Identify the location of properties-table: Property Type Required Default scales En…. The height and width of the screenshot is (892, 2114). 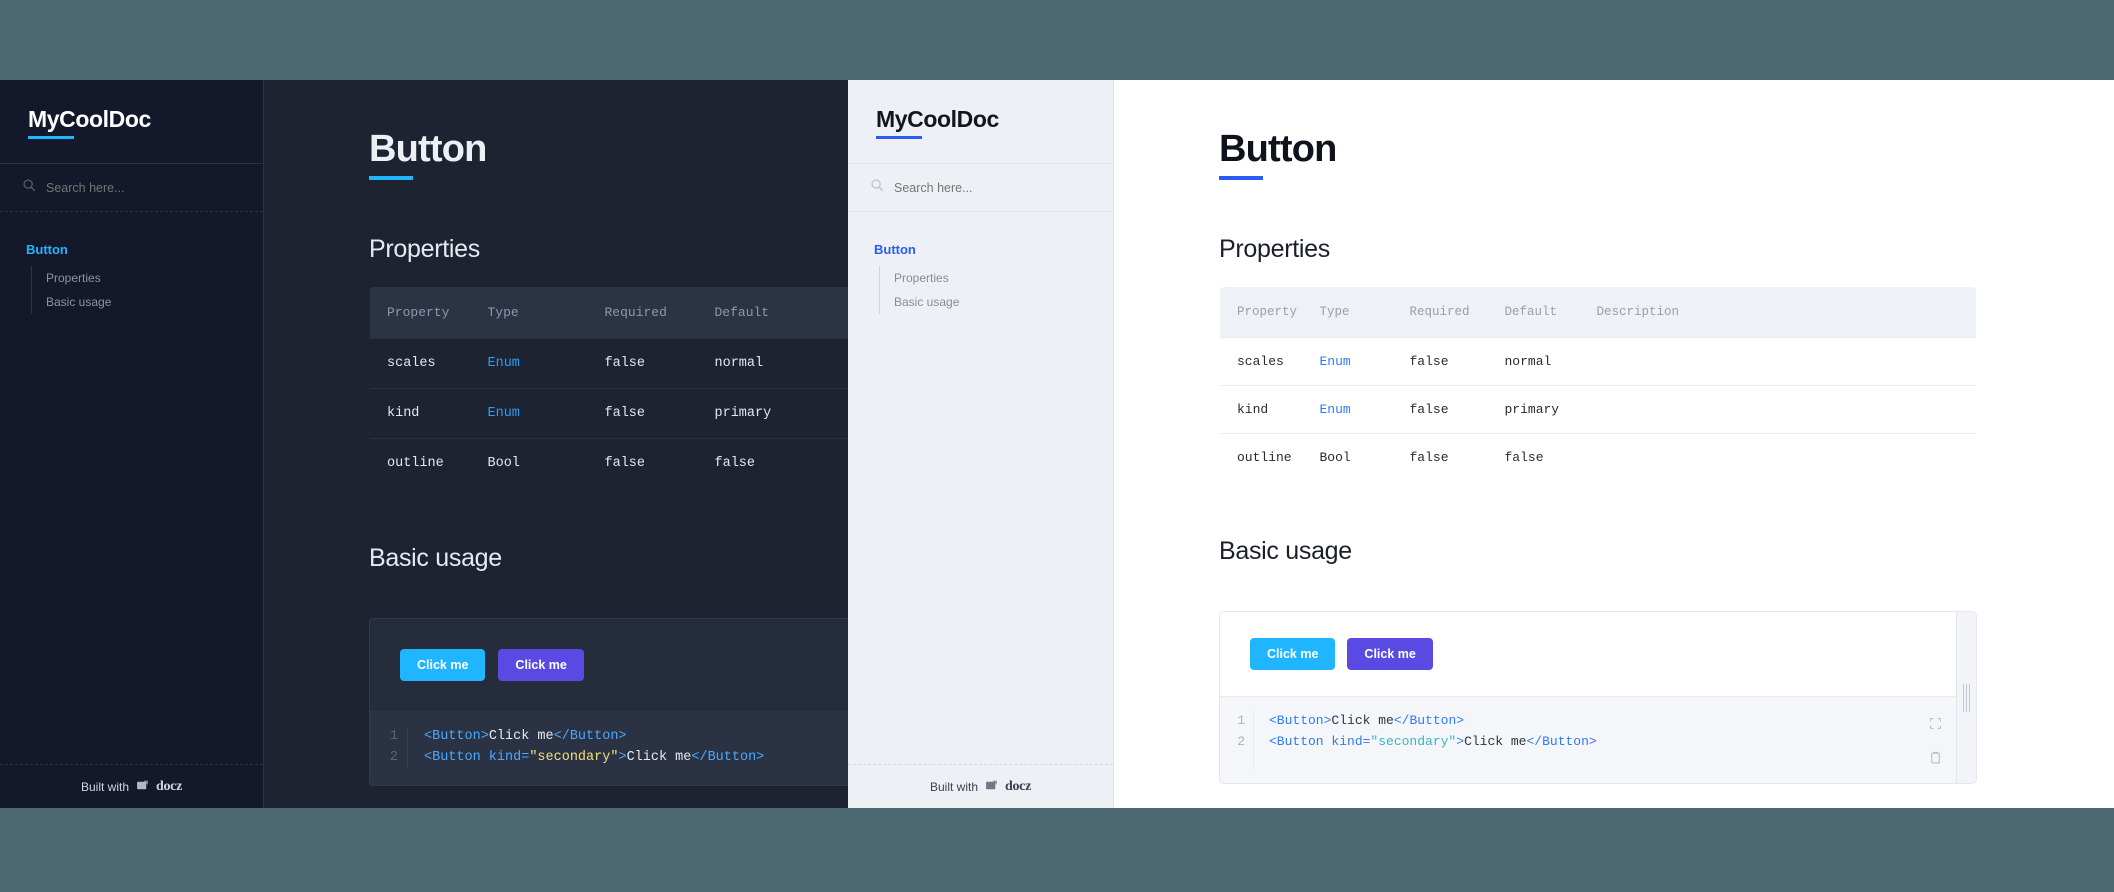
(608, 387).